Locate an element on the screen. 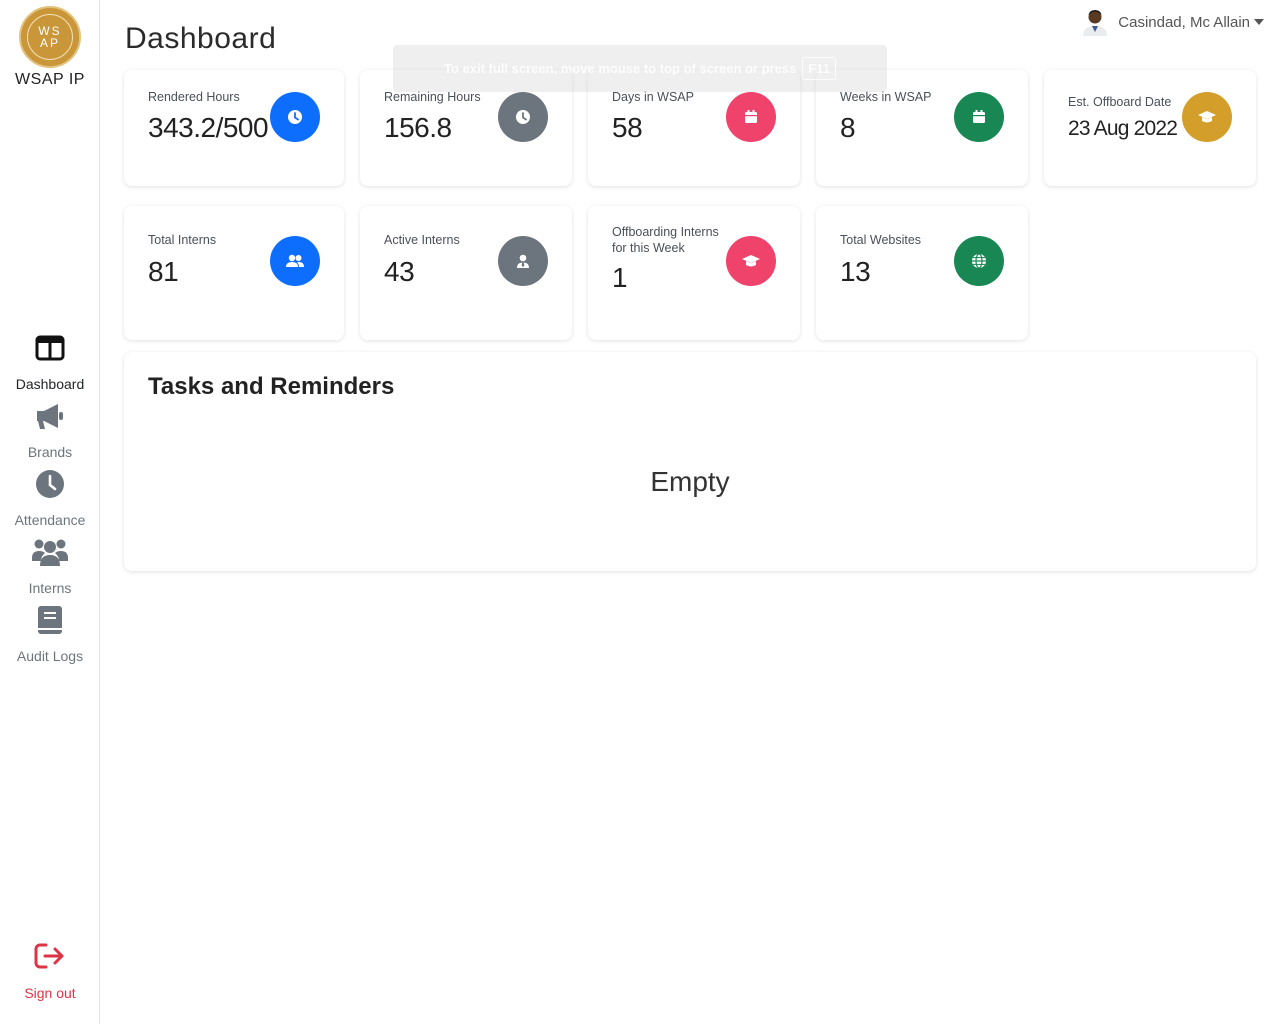 The height and width of the screenshot is (1024, 1280). stat-value: 13 is located at coordinates (855, 271).